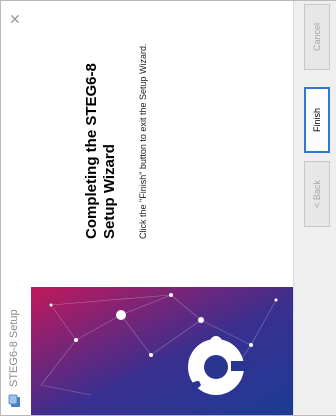 The width and height of the screenshot is (336, 416). I want to click on back-button: < Back, so click(317, 194).